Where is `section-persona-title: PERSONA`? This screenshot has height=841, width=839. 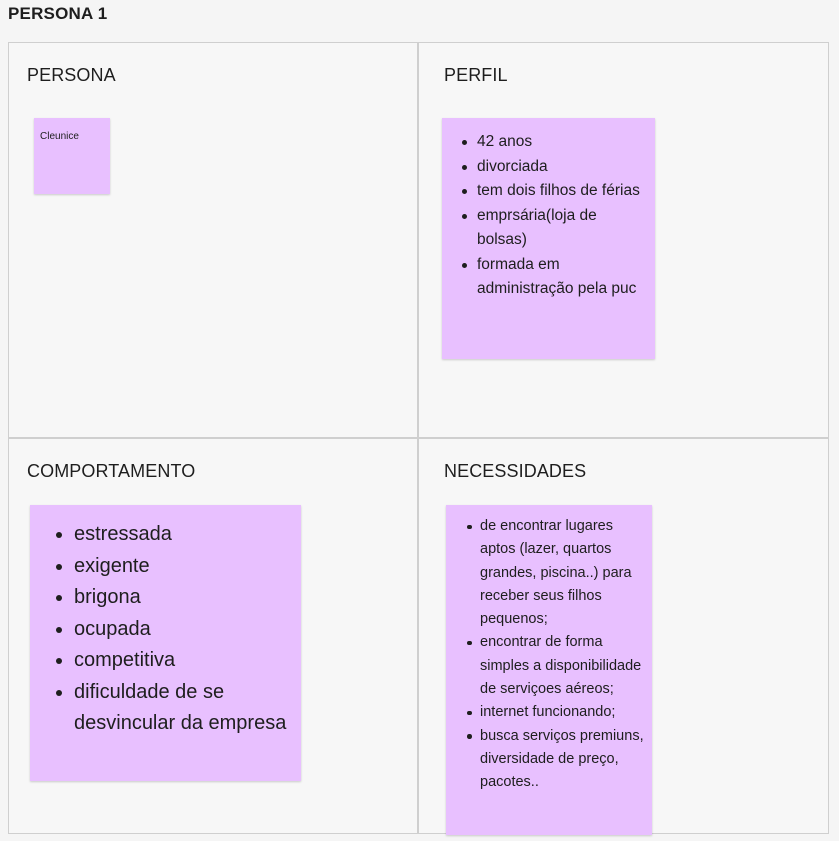 section-persona-title: PERSONA is located at coordinates (71, 75).